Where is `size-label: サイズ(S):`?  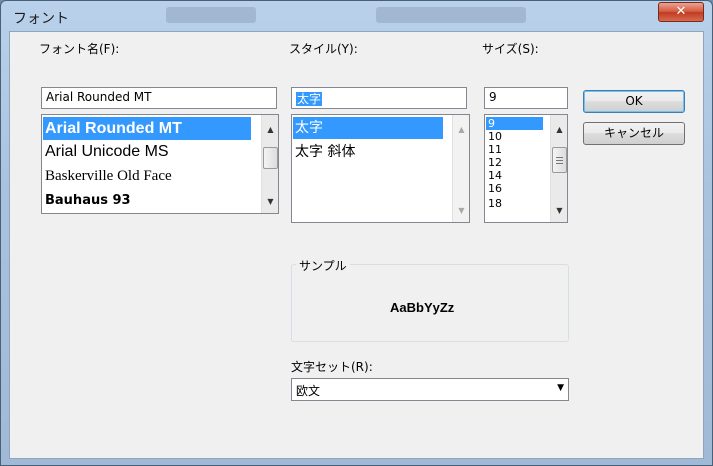 size-label: サイズ(S): is located at coordinates (510, 49).